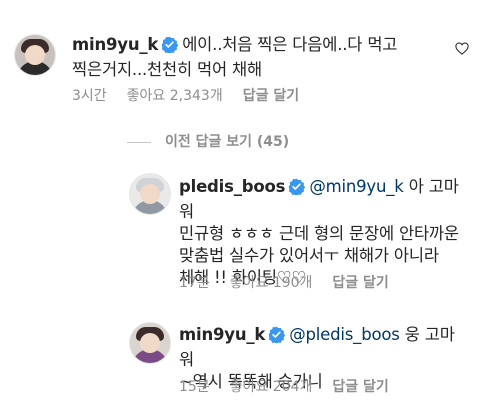 This screenshot has height=414, width=480. Describe the element at coordinates (271, 387) in the screenshot. I see `like-count: 좋아요 204개` at that location.